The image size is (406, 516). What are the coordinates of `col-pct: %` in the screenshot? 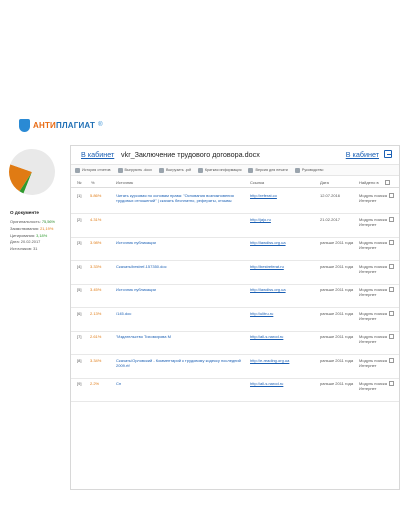 It's located at (93, 182).